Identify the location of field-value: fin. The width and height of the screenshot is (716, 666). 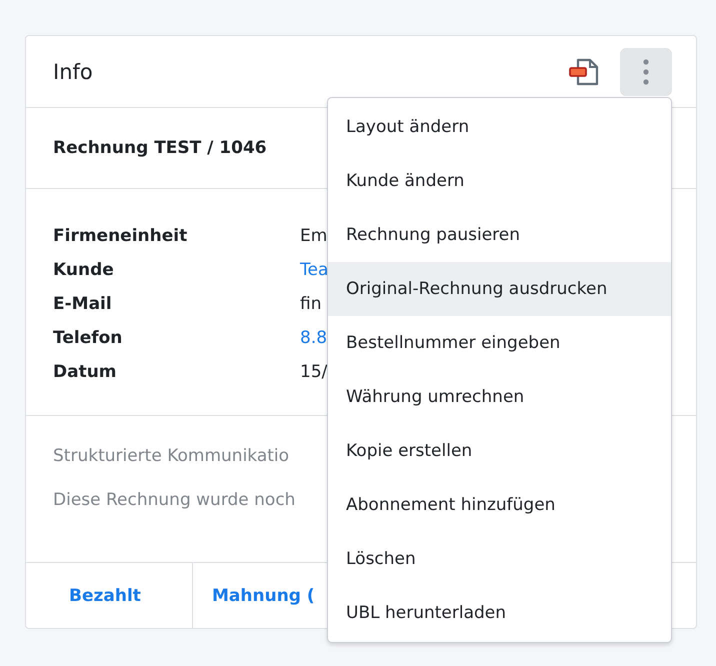
(311, 304).